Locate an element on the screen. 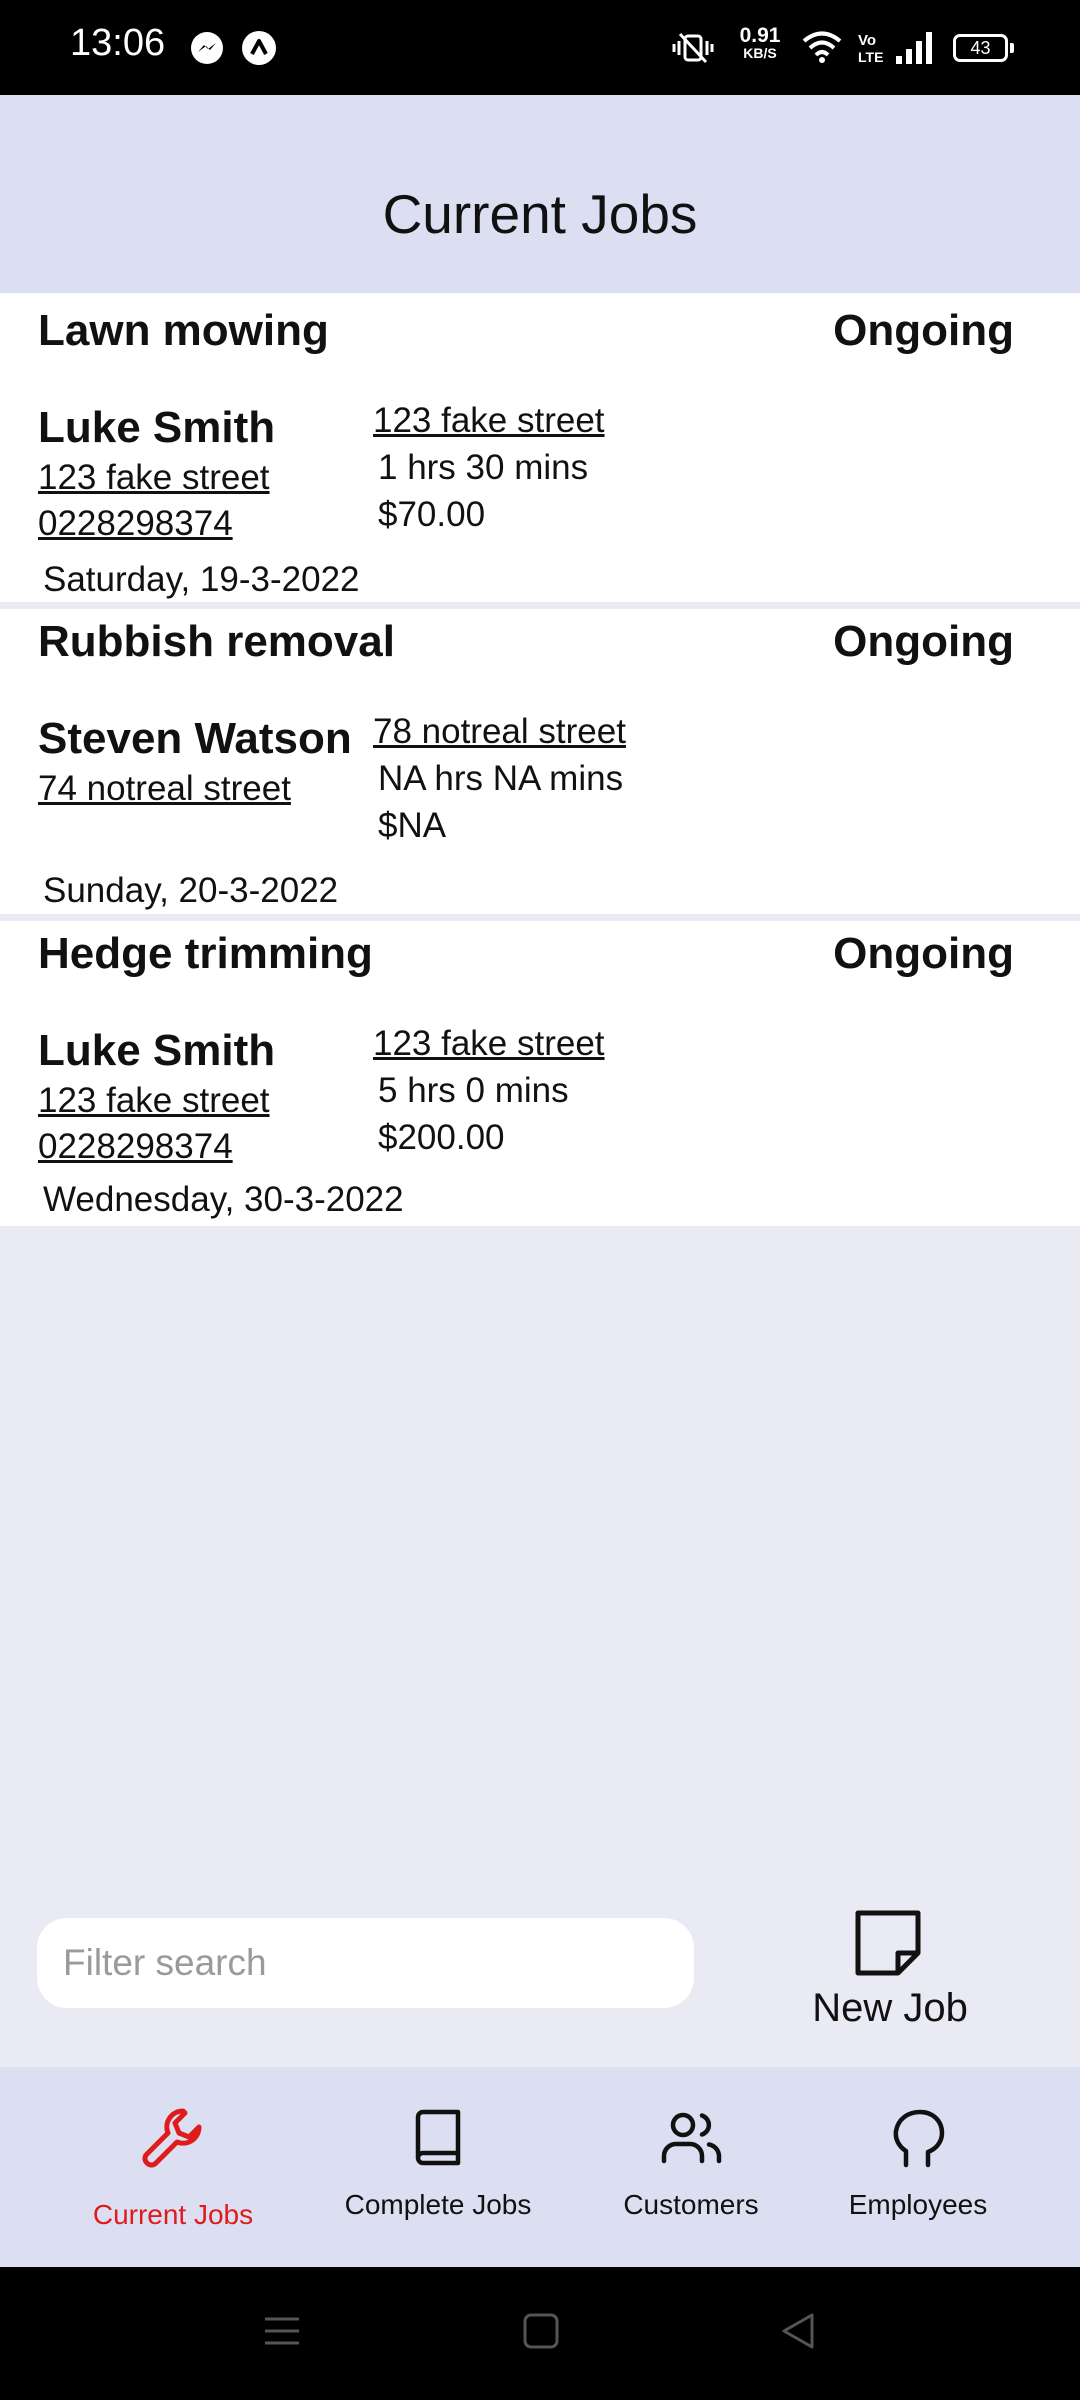 The height and width of the screenshot is (2400, 1080). new-job-button: New Job is located at coordinates (890, 1976).